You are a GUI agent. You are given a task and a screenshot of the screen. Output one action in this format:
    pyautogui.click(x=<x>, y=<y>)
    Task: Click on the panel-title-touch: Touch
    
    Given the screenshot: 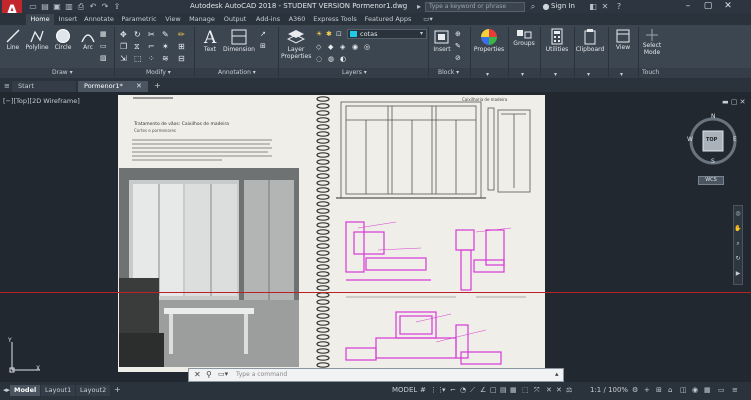 What is the action you would take?
    pyautogui.click(x=650, y=72)
    